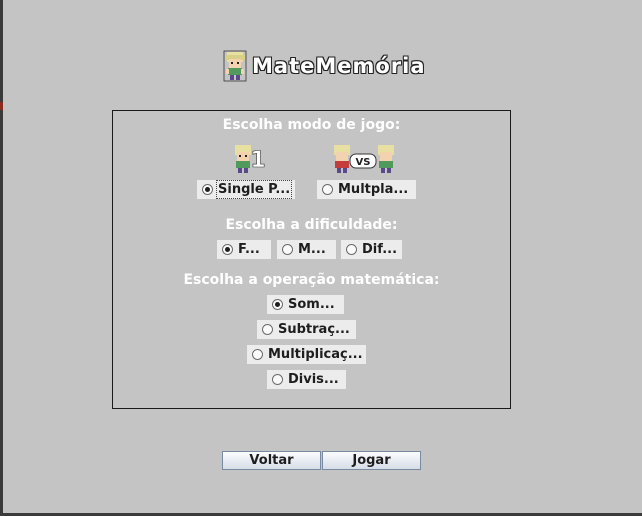 This screenshot has width=642, height=516. Describe the element at coordinates (257, 160) in the screenshot. I see `single-icon-number: 1` at that location.